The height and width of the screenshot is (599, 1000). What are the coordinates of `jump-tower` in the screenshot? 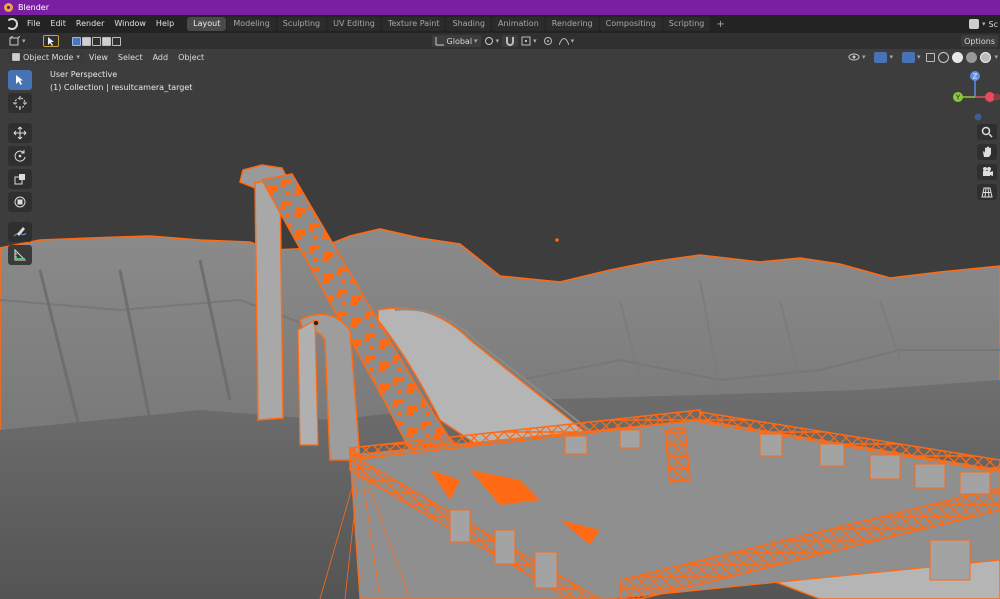 It's located at (269, 299).